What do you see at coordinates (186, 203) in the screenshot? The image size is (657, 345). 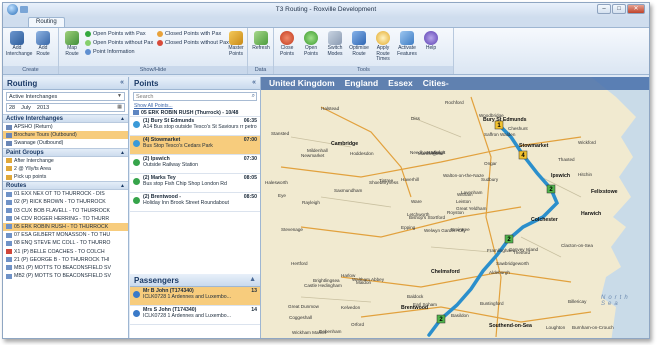 I see `point-description: Holiday Inn Brook Street Roundabout` at bounding box center [186, 203].